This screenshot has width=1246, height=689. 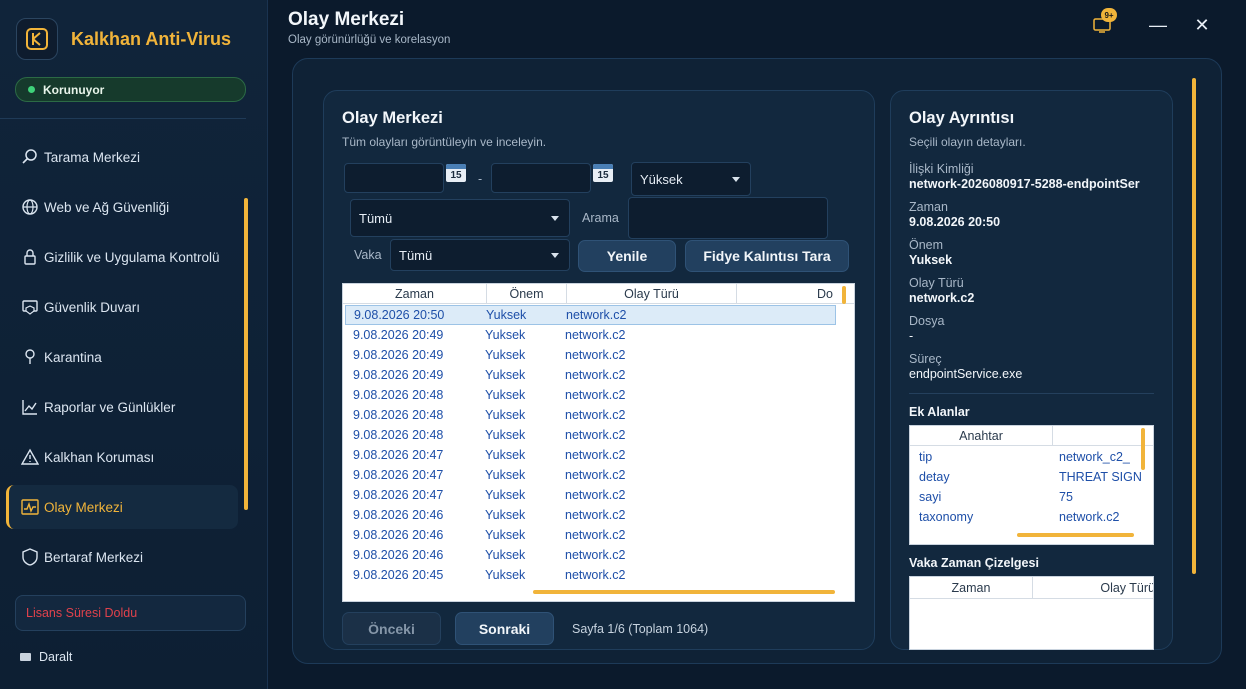 I want to click on app-logo, so click(x=37, y=39).